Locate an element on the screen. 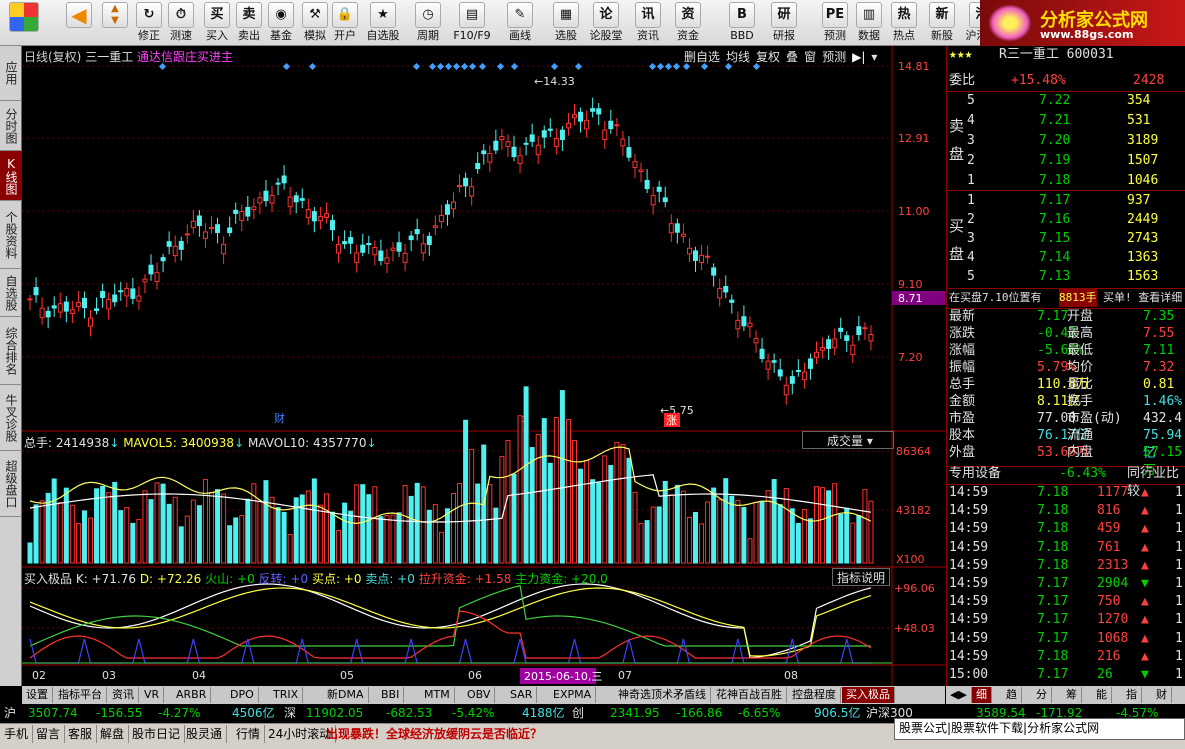 The width and height of the screenshot is (1185, 749). right-tab-3: 筹 is located at coordinates (1072, 695).